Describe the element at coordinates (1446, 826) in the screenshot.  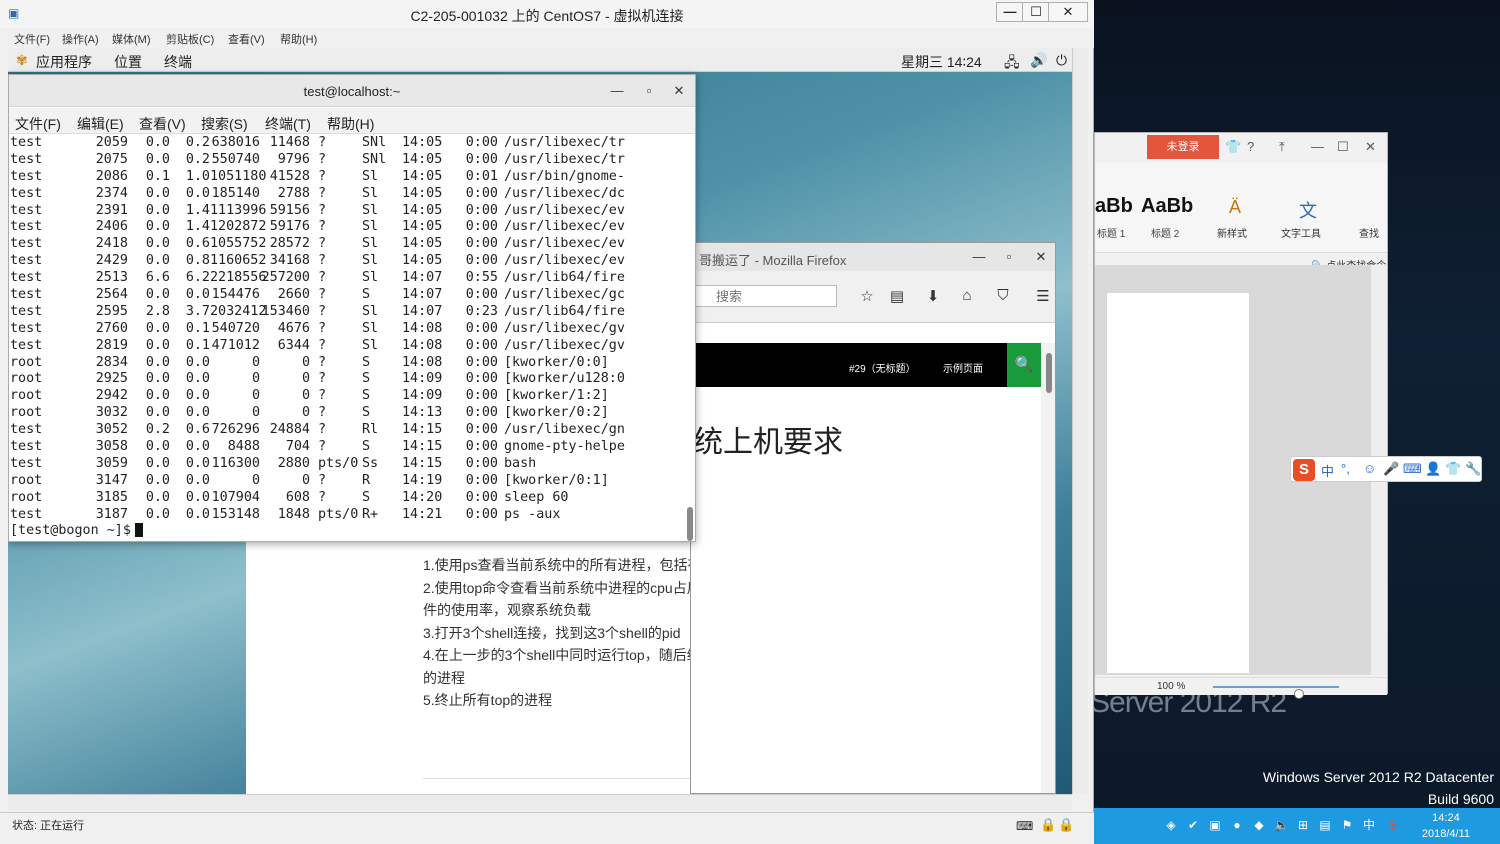
I see `taskbar-clock: 14:24 2018/4/11` at that location.